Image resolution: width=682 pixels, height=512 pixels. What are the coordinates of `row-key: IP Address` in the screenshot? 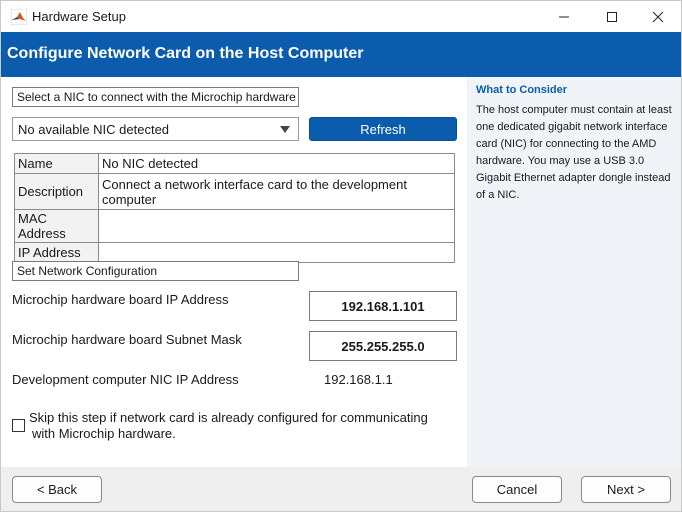 It's located at (56, 252).